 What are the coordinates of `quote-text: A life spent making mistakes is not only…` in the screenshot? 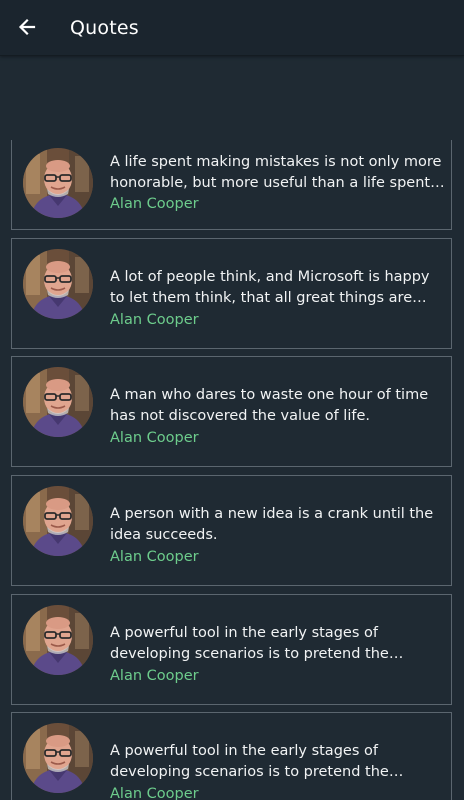 It's located at (276, 172).